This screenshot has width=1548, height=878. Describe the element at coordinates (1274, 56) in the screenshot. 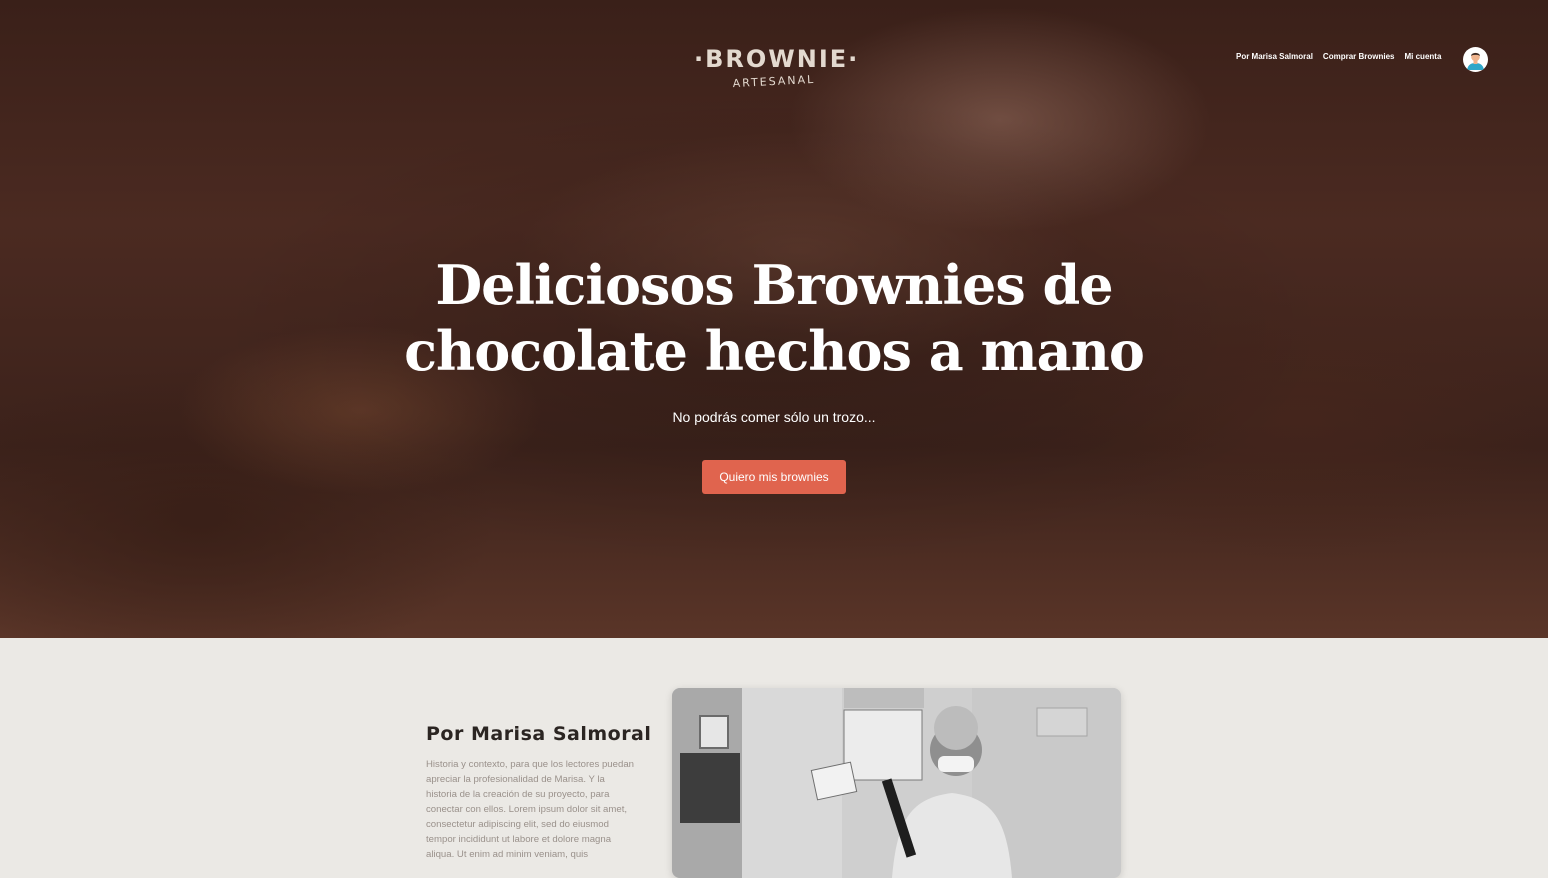

I see `nav-link-por-marisa: Por Marisa Salmoral` at that location.